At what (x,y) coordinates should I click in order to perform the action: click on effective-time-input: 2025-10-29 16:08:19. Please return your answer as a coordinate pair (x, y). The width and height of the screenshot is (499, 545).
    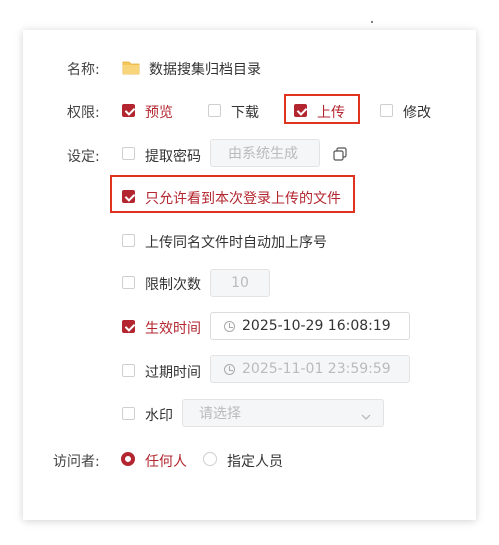
    Looking at the image, I should click on (310, 326).